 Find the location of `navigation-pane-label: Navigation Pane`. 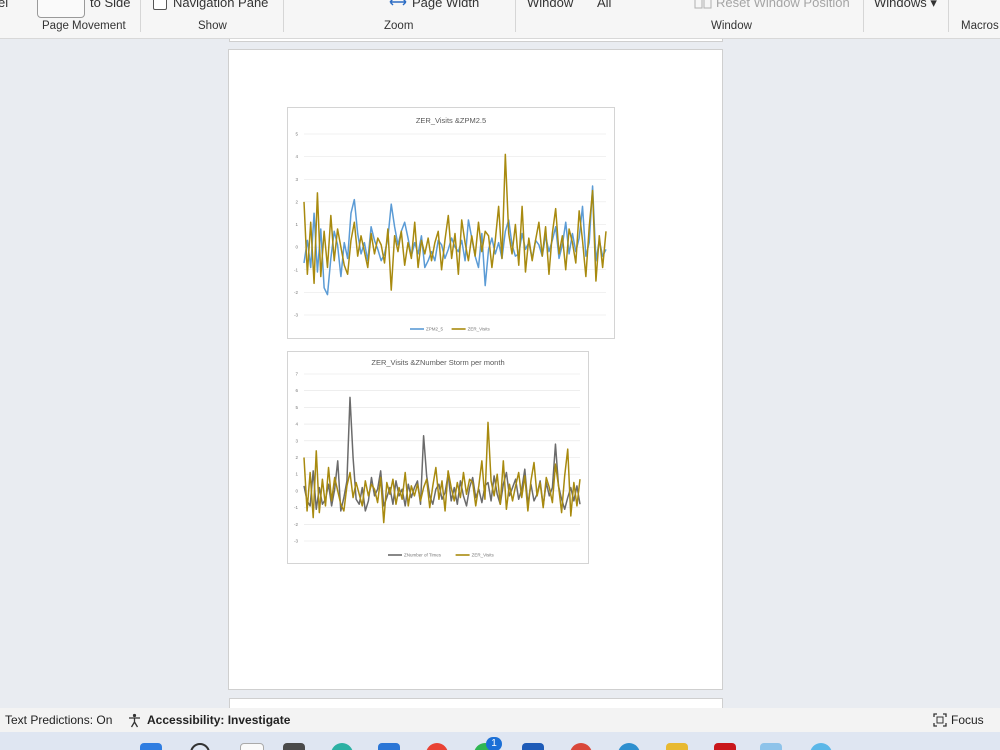

navigation-pane-label: Navigation Pane is located at coordinates (220, 5).